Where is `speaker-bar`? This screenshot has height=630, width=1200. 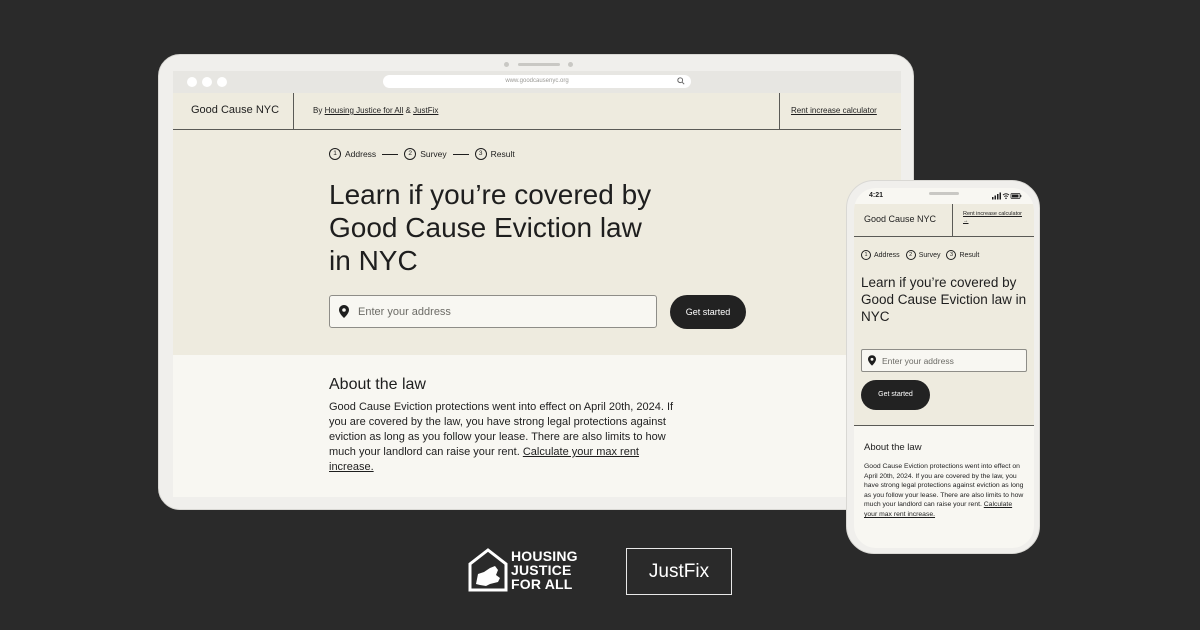 speaker-bar is located at coordinates (539, 64).